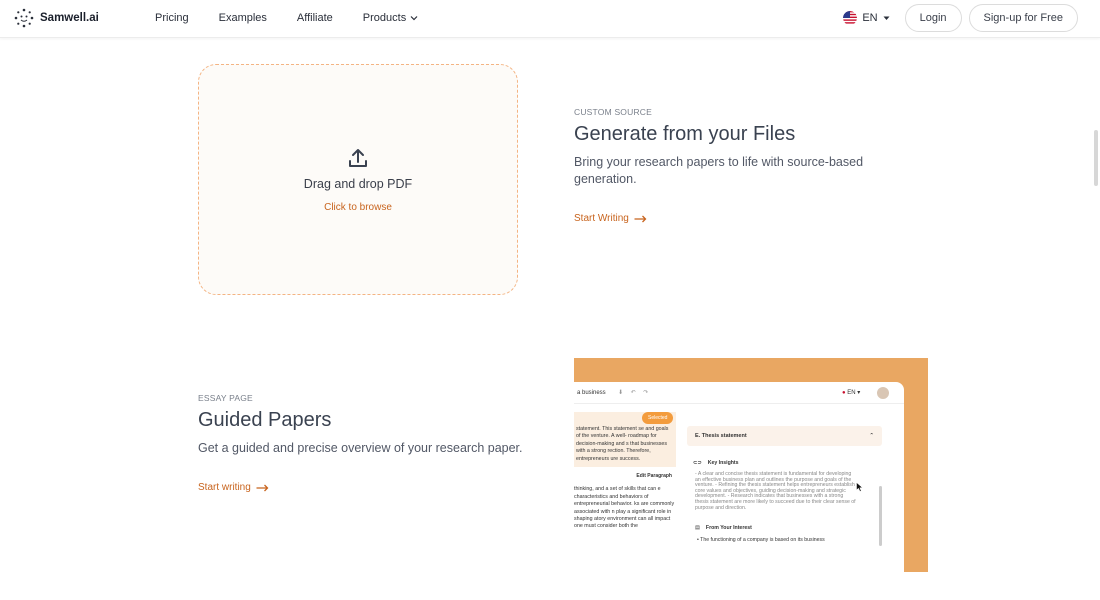 The width and height of the screenshot is (1100, 600). What do you see at coordinates (728, 528) in the screenshot?
I see `preview-from-interest-label: From Your Interest` at bounding box center [728, 528].